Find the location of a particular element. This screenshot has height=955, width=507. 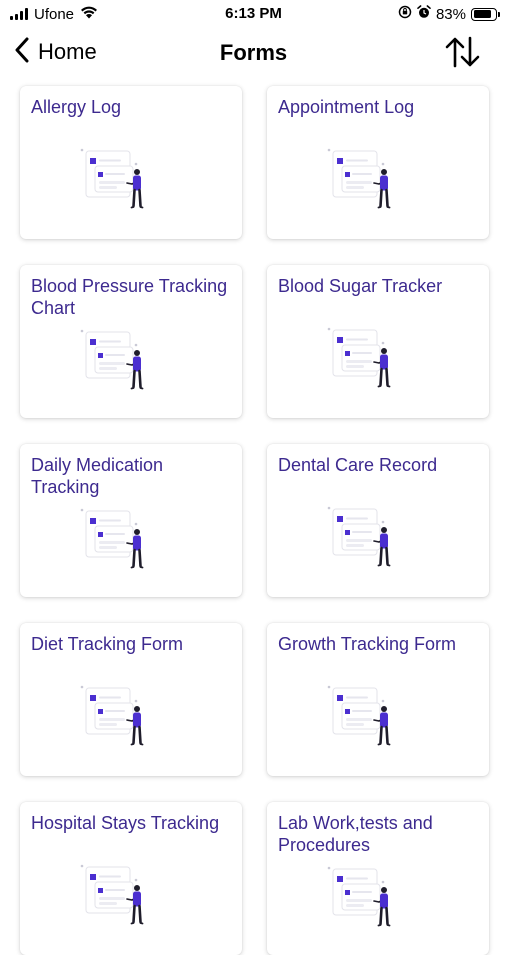

battery-percent: 83% is located at coordinates (450, 14).